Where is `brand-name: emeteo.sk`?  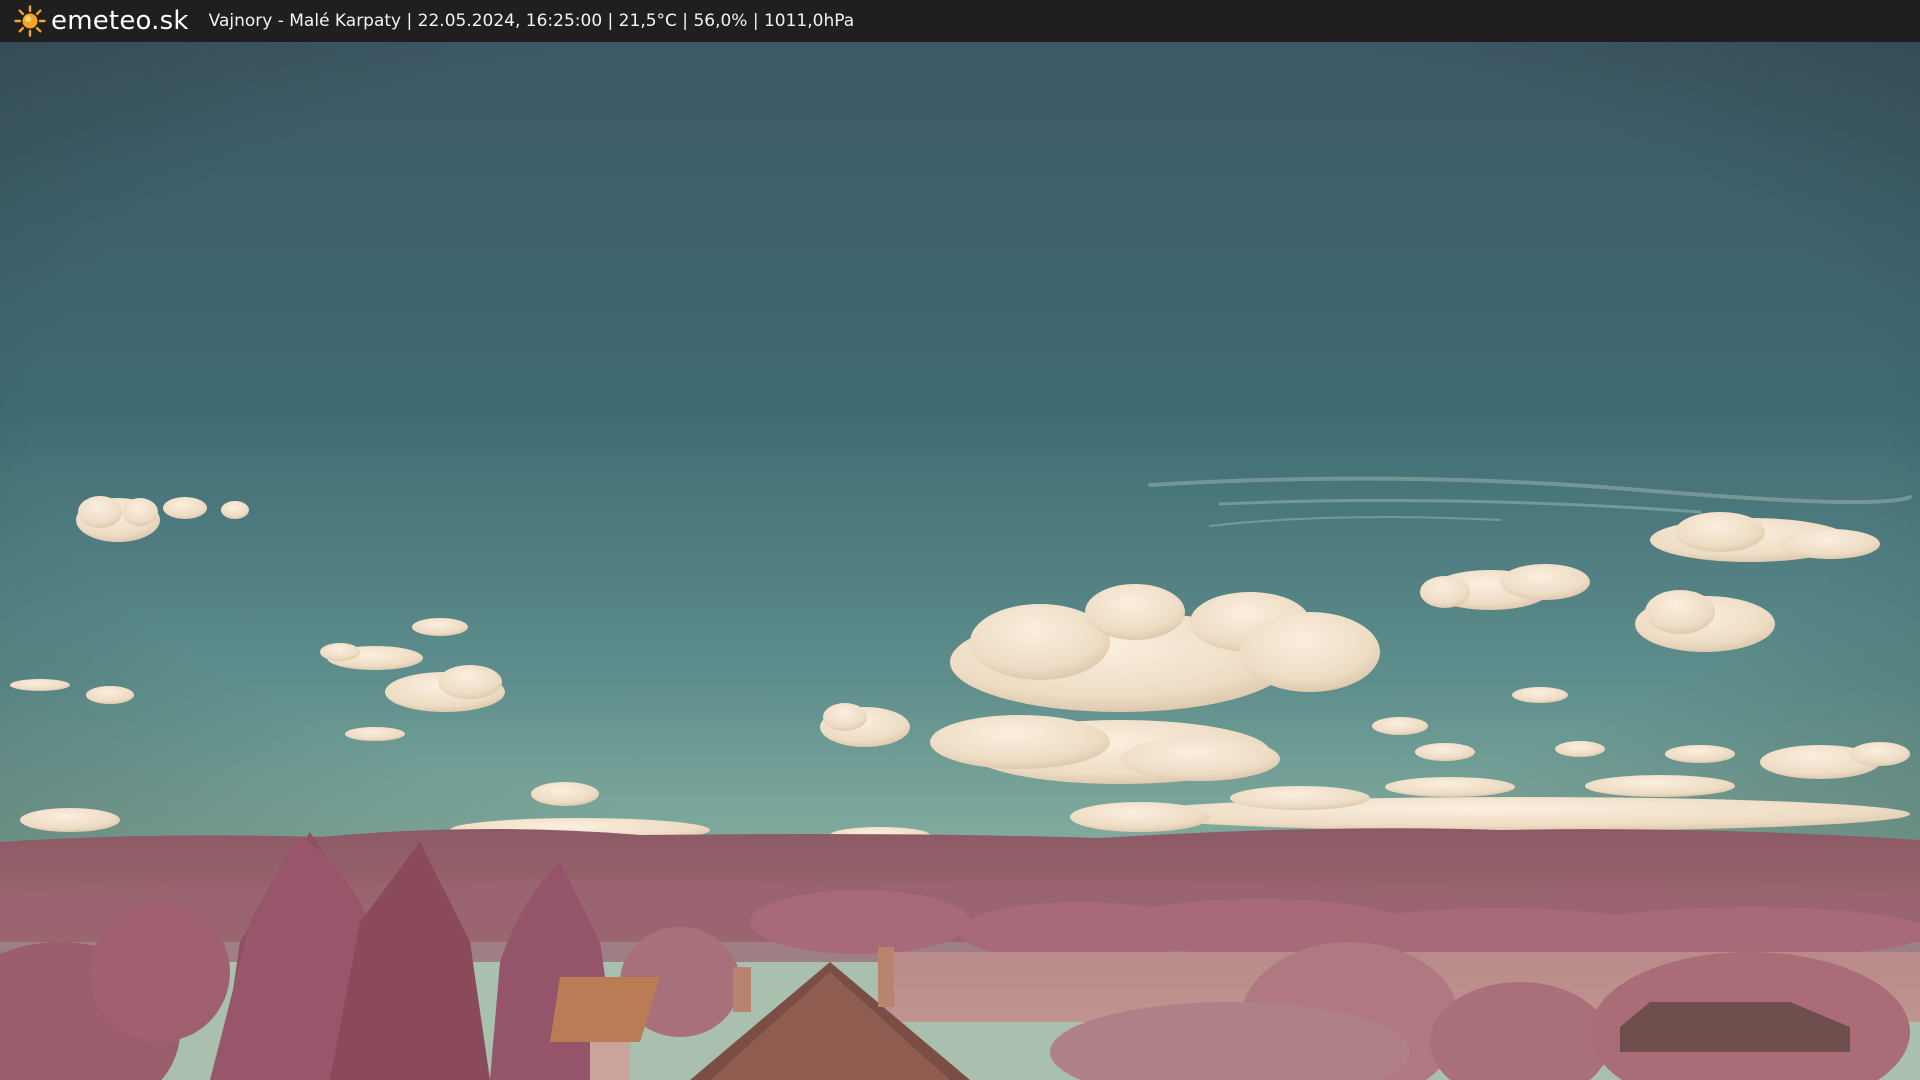
brand-name: emeteo.sk is located at coordinates (120, 21).